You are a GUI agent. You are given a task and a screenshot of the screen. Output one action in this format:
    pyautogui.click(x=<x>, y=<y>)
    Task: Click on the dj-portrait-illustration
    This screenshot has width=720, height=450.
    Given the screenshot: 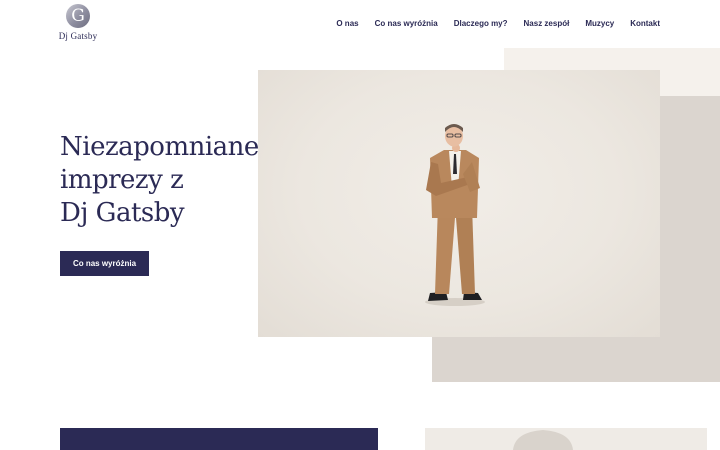 What is the action you would take?
    pyautogui.click(x=455, y=215)
    